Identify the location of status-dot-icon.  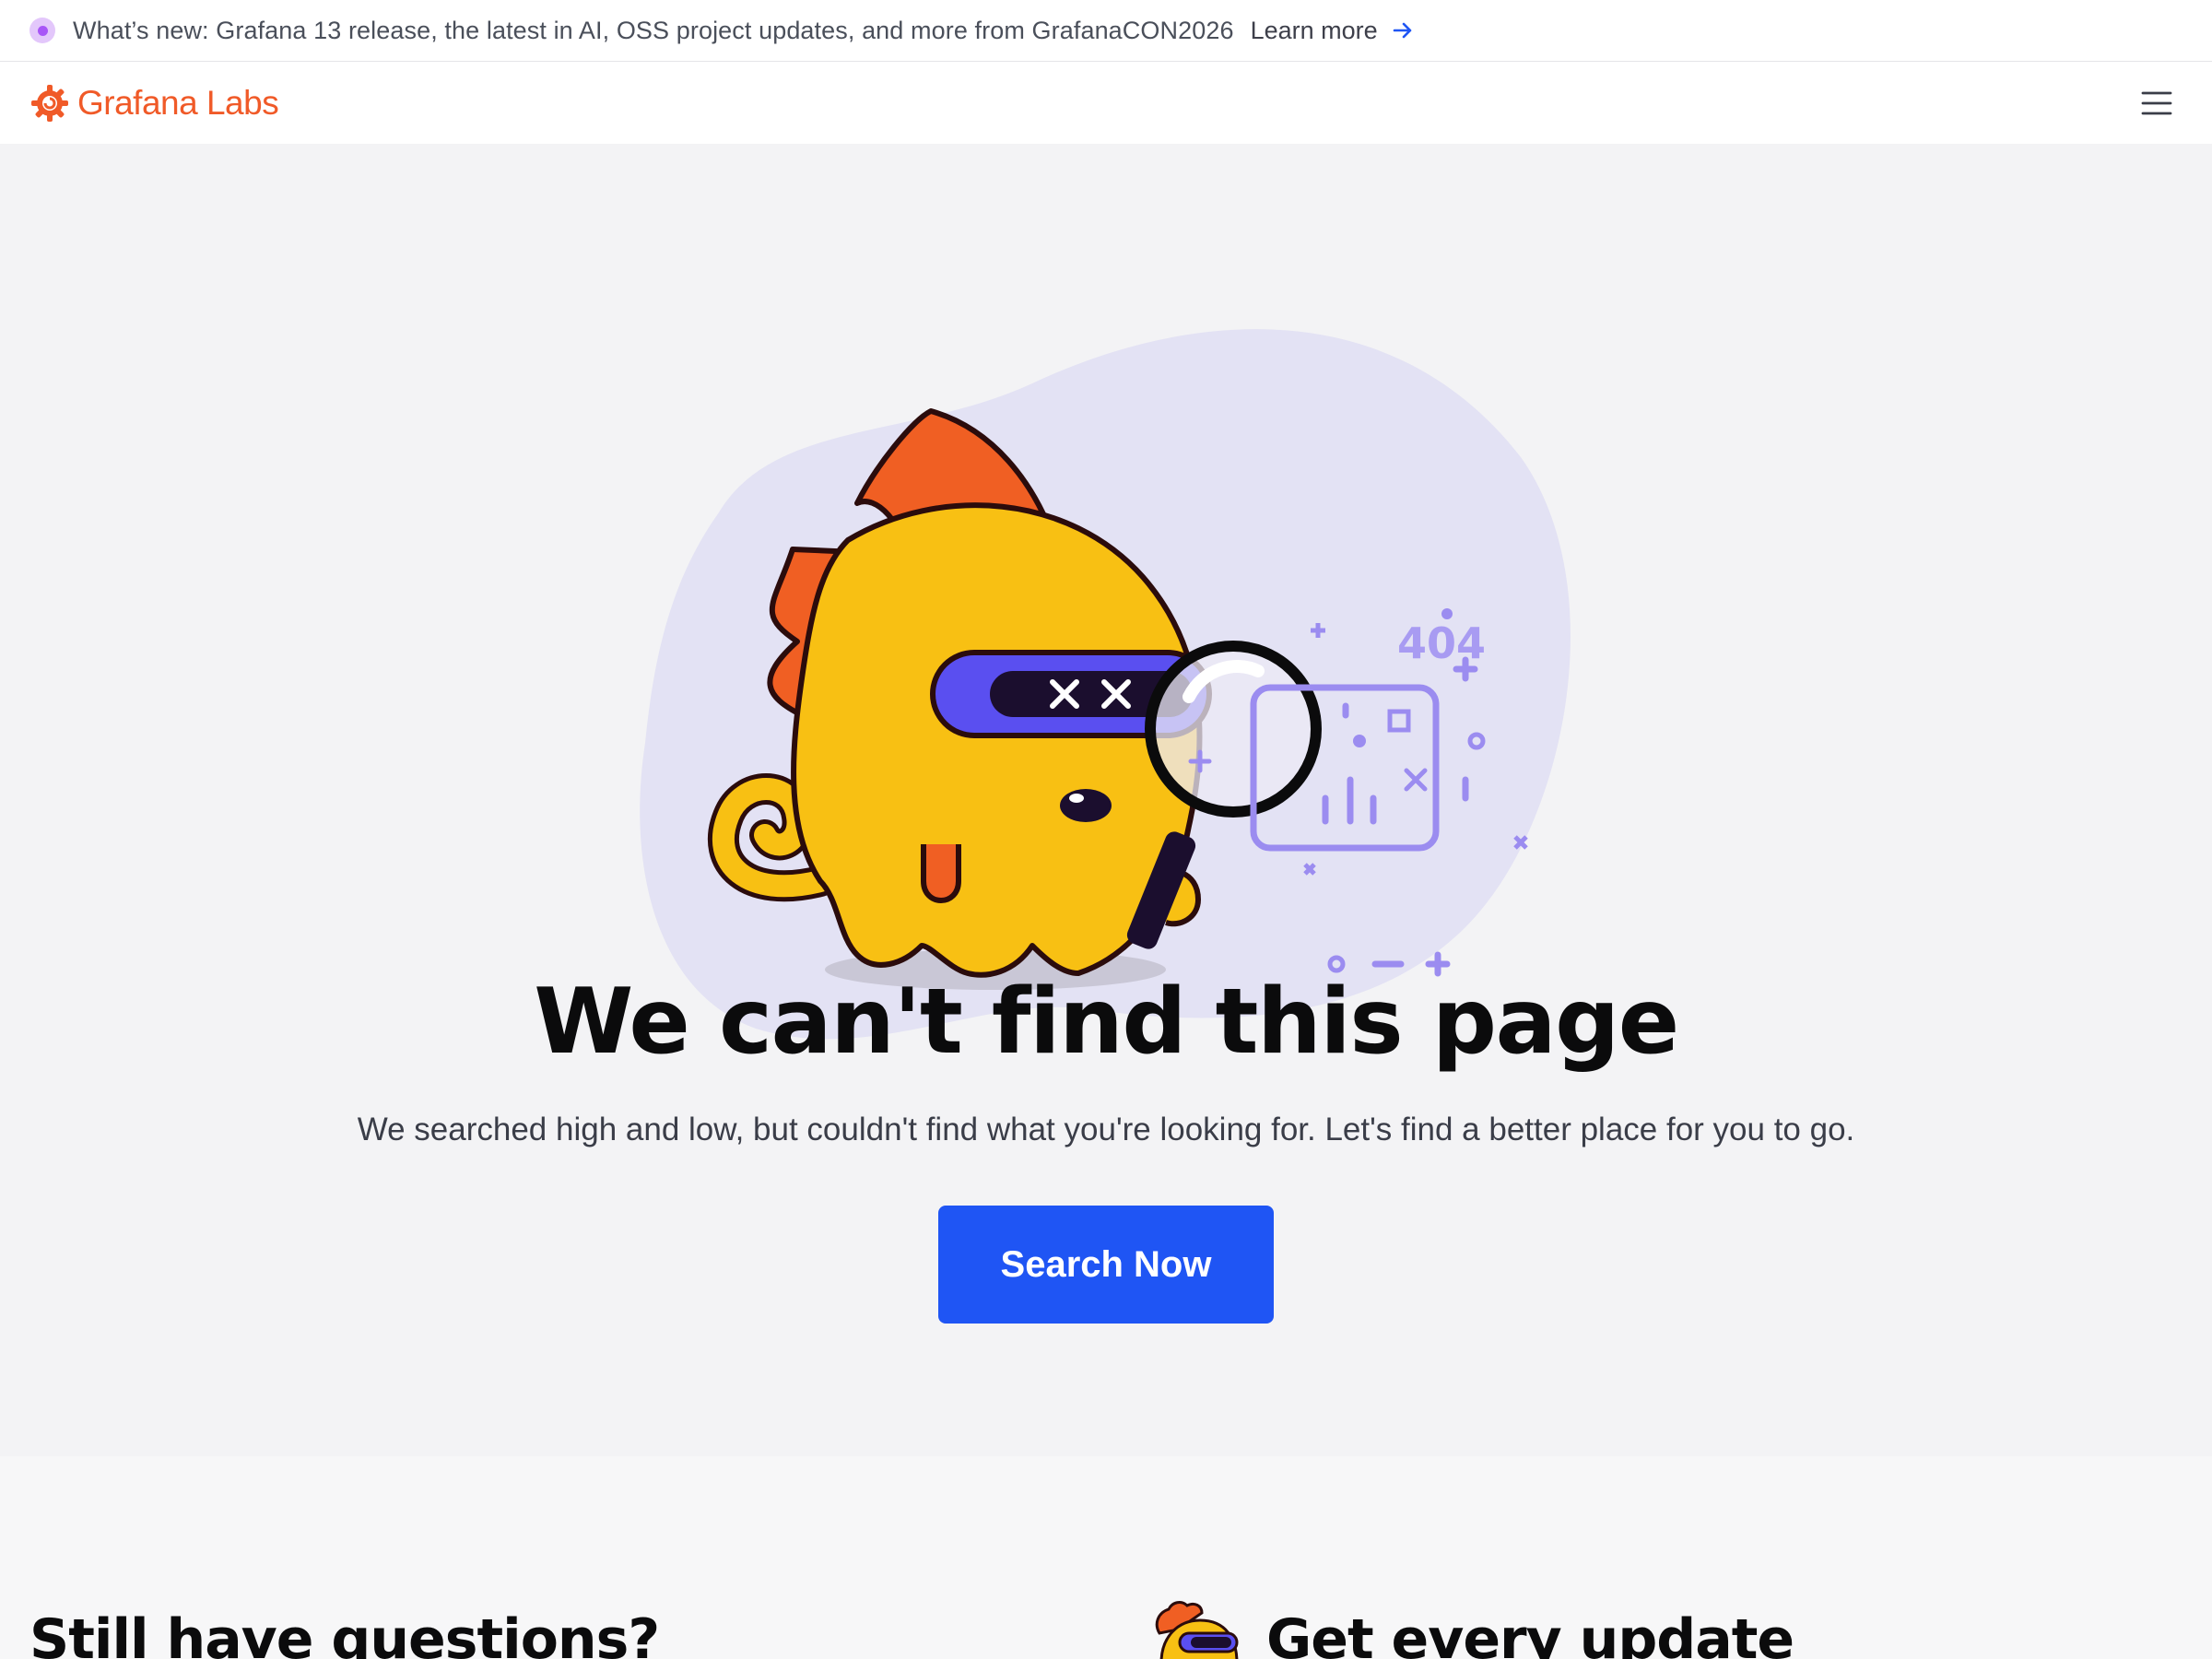
(42, 30).